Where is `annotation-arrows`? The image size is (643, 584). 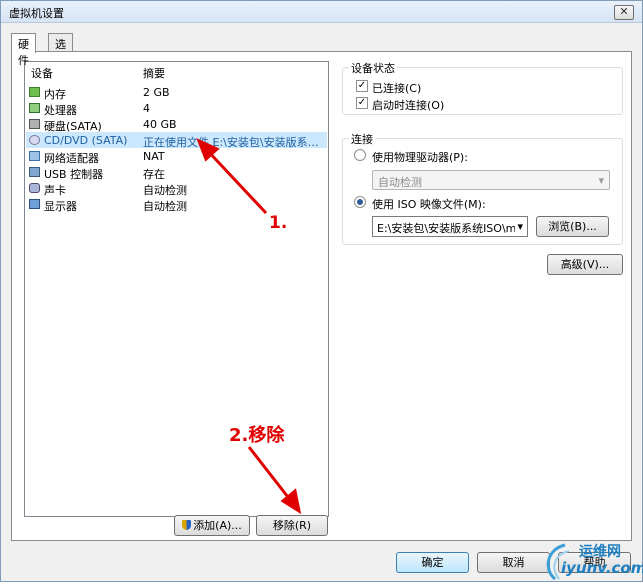 annotation-arrows is located at coordinates (249, 326).